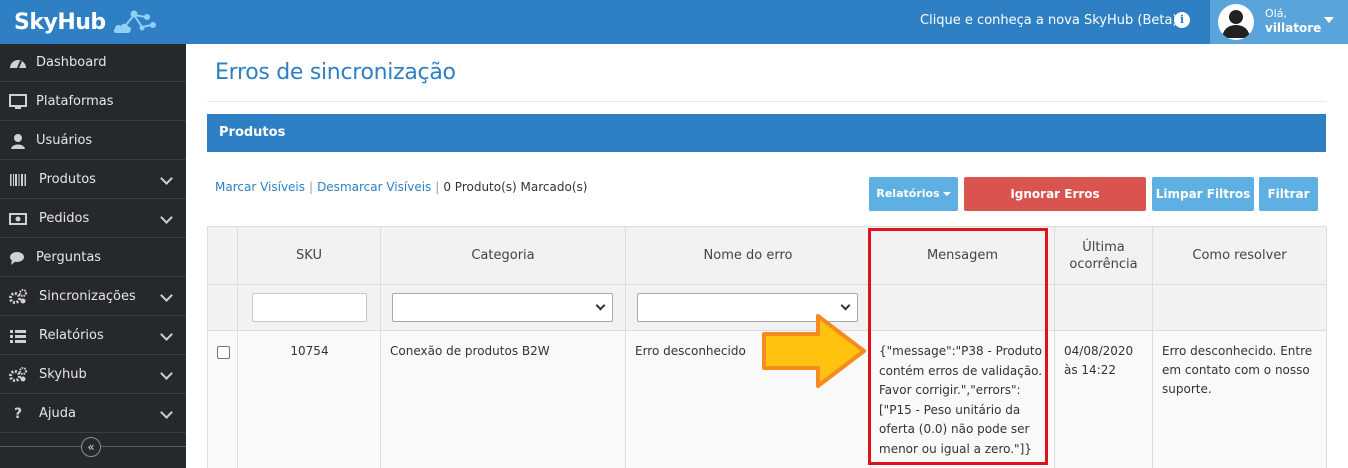  I want to click on info-icon: i, so click(1182, 20).